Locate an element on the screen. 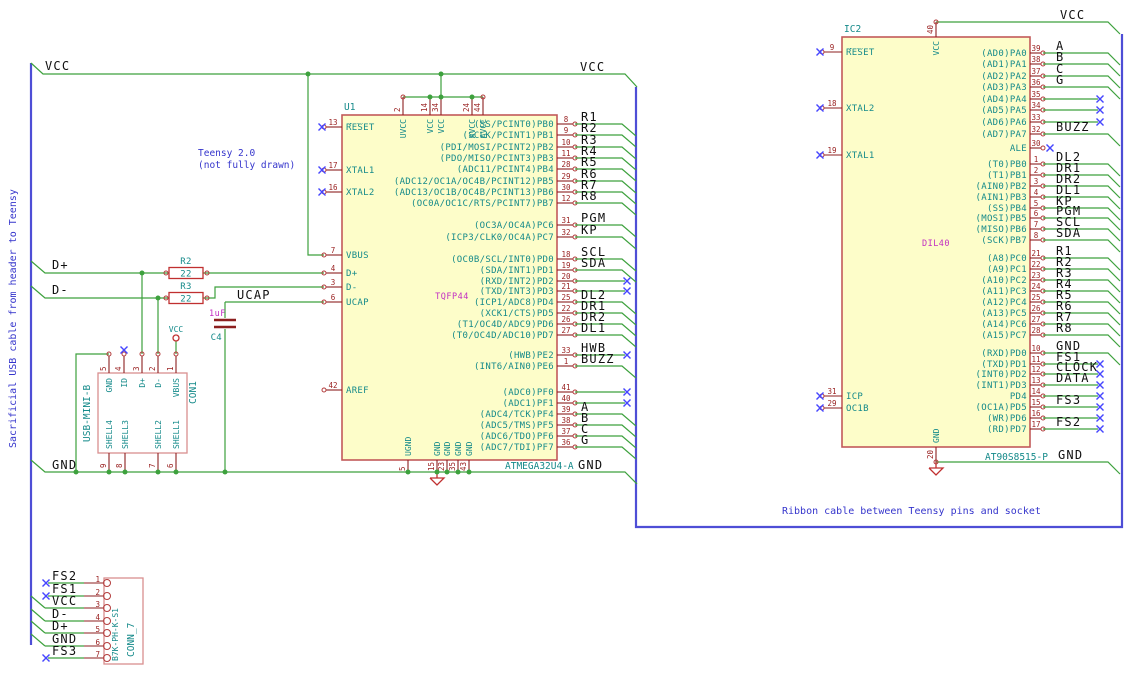 The width and height of the screenshot is (1131, 690). pin-number: 42 is located at coordinates (332, 385).